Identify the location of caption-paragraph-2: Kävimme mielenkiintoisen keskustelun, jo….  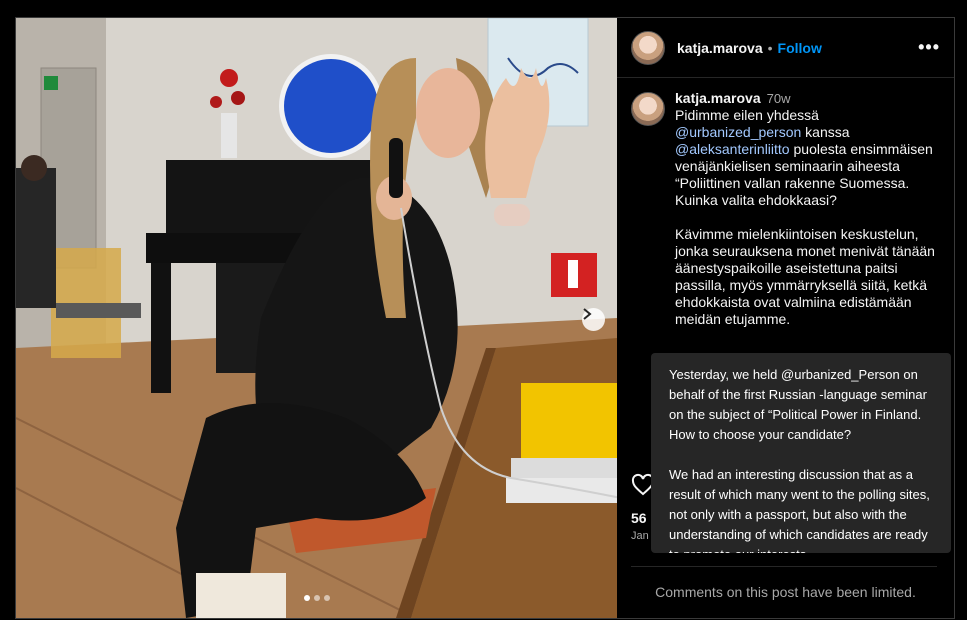
(805, 276).